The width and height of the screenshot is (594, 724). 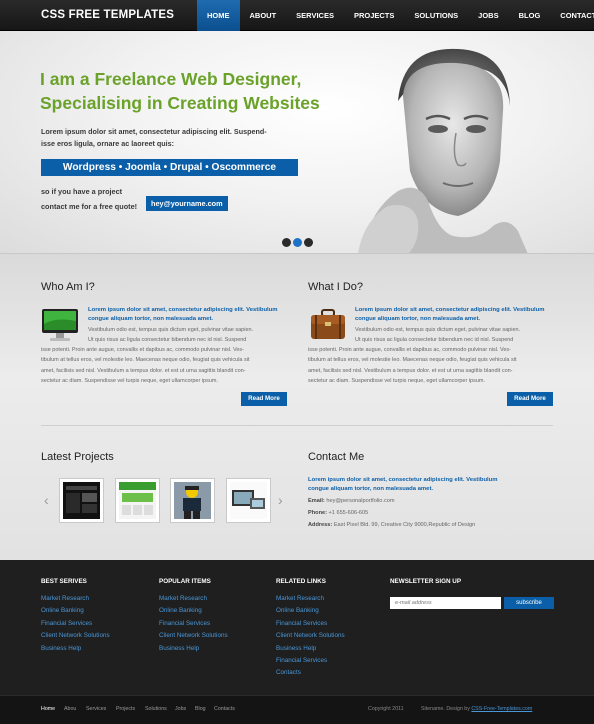 What do you see at coordinates (443, 150) in the screenshot?
I see `portrait-image` at bounding box center [443, 150].